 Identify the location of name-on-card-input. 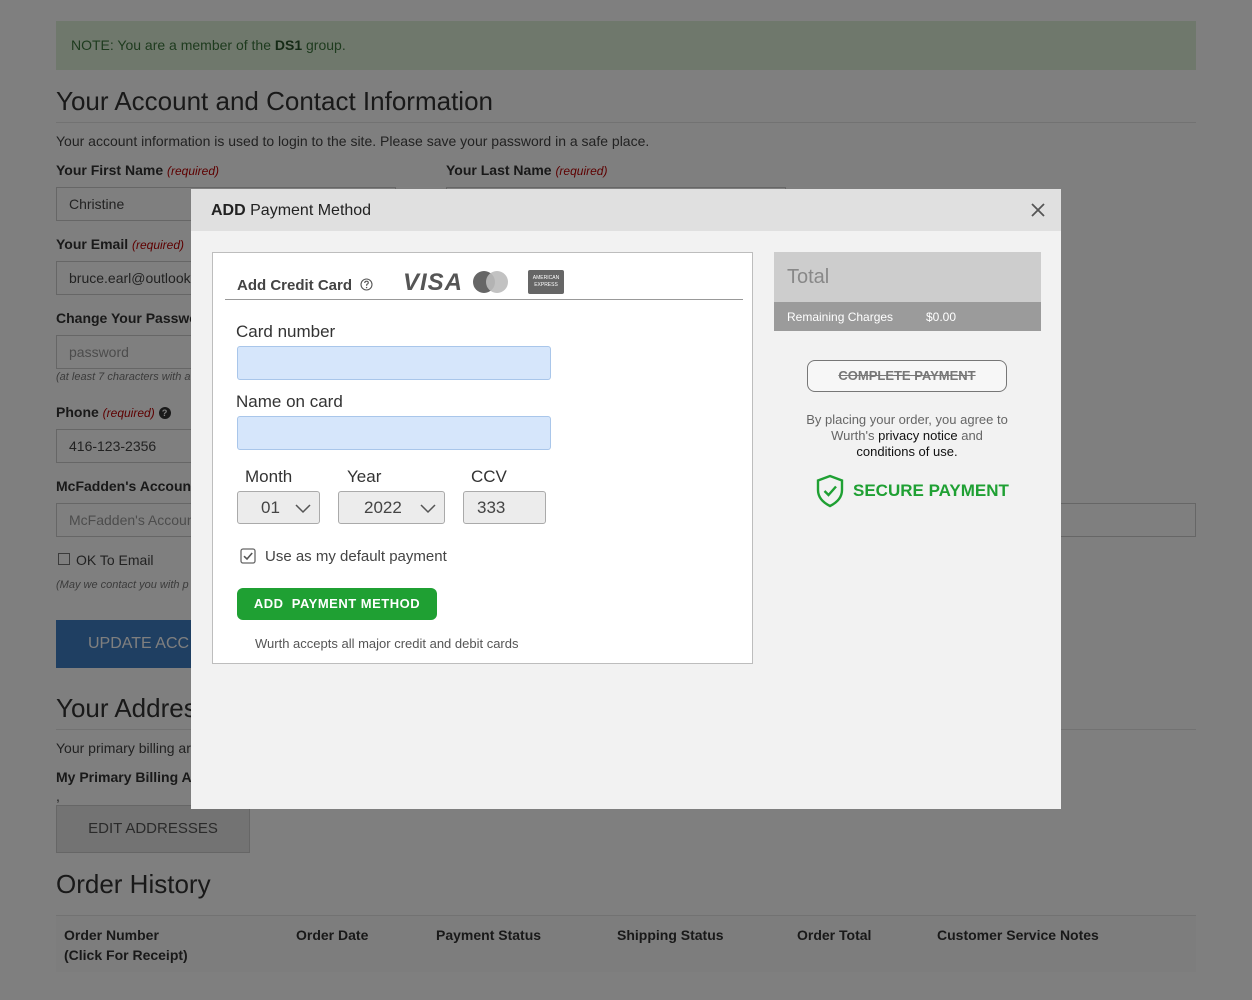
(394, 433).